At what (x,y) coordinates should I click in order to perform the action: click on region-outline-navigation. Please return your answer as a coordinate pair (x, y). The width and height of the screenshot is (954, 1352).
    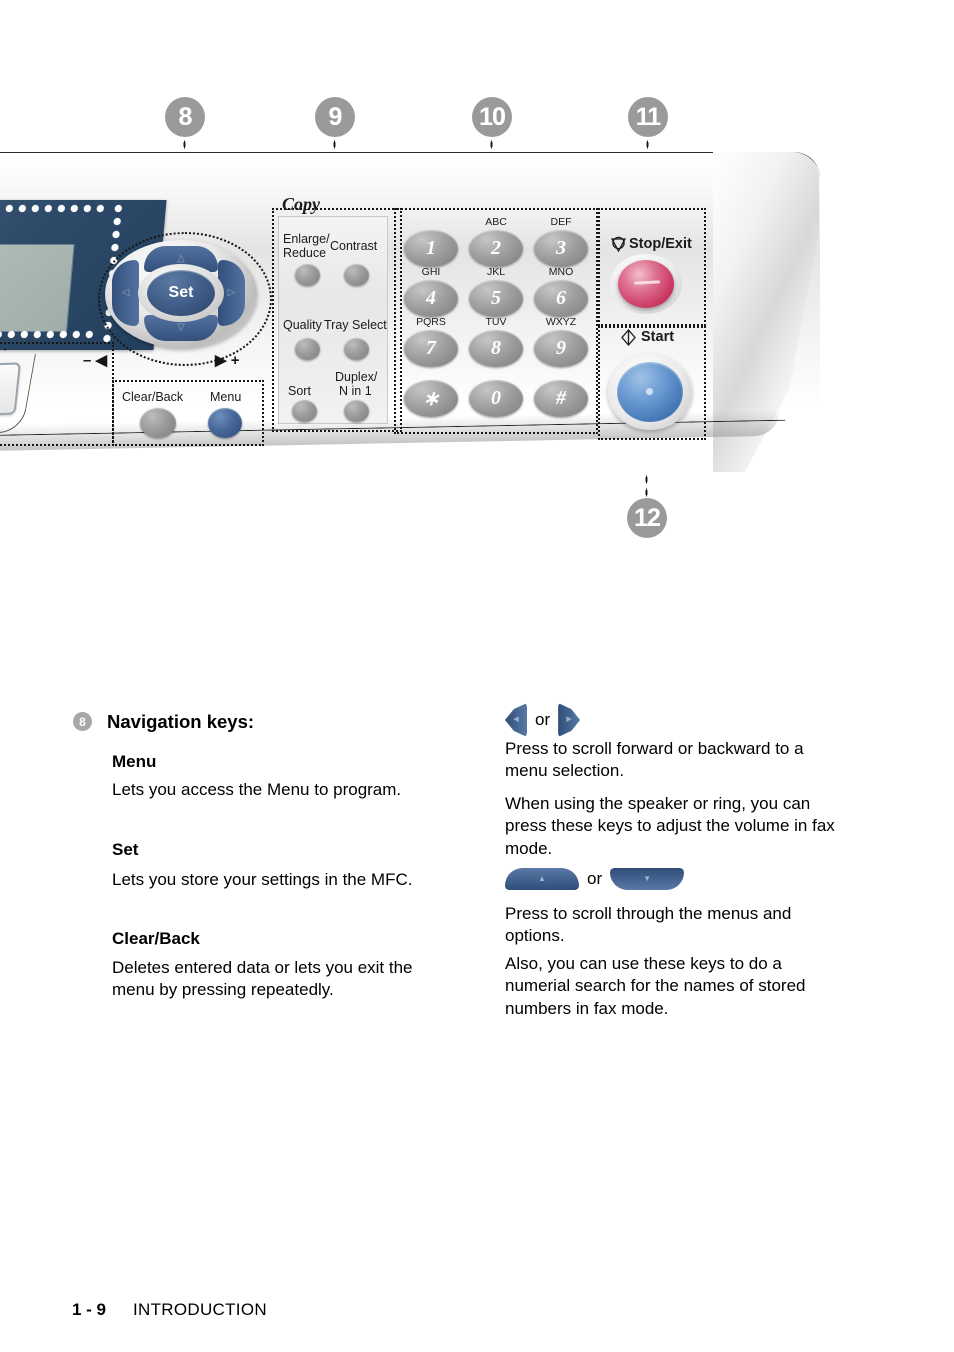
    Looking at the image, I should click on (185, 299).